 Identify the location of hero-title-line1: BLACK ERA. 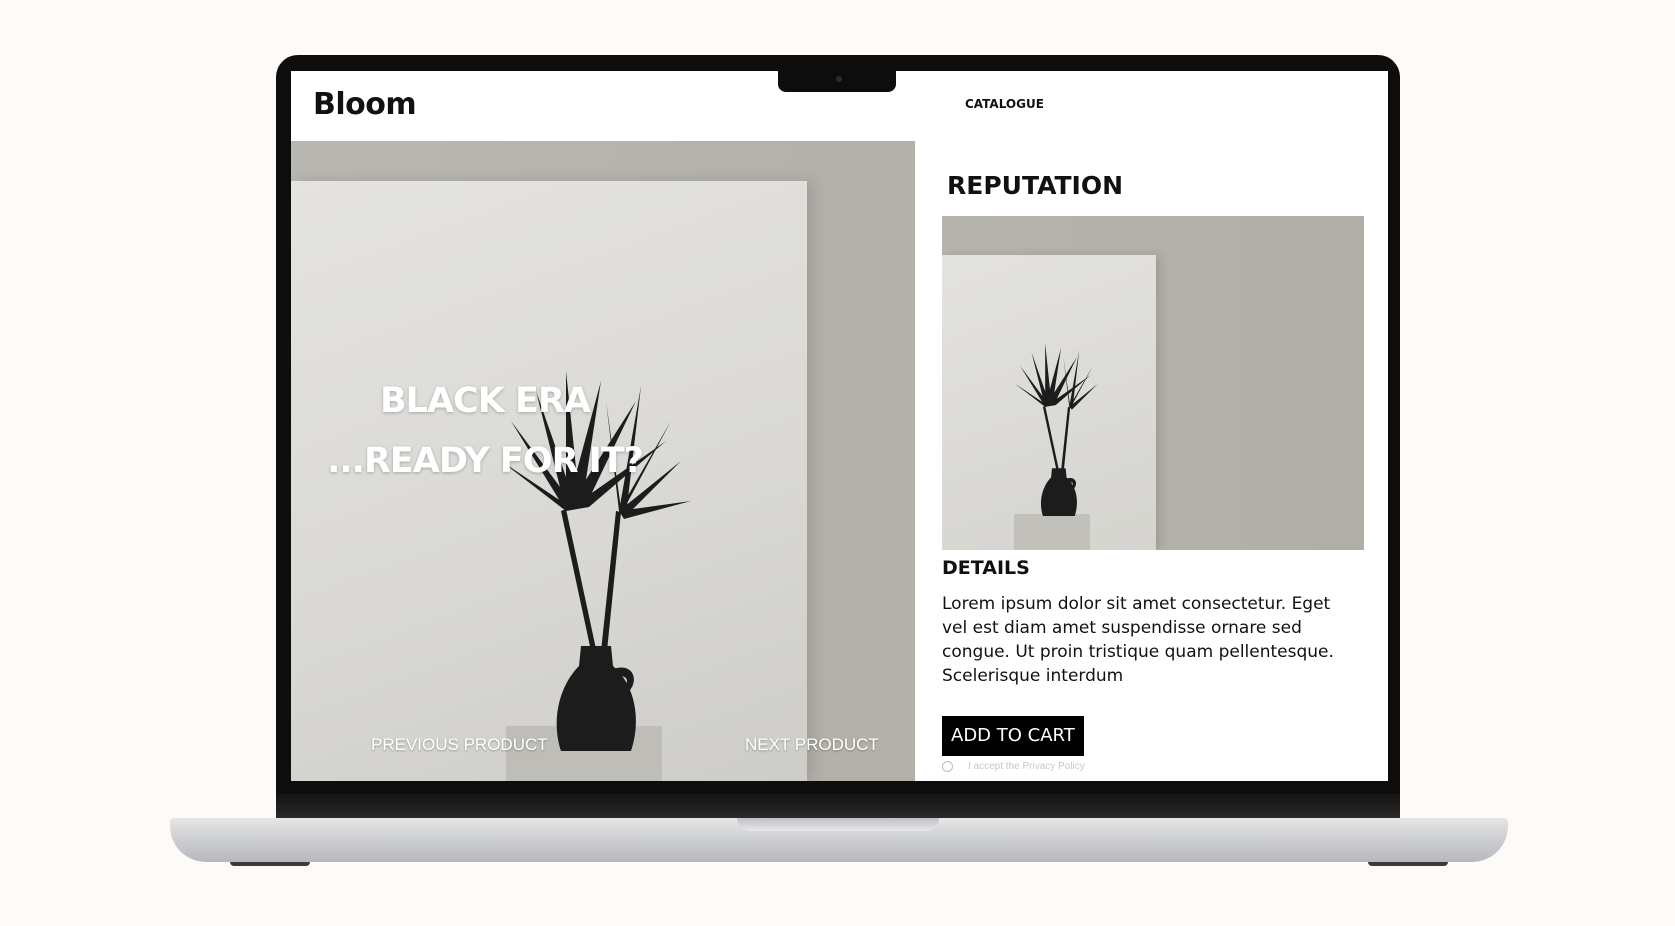
(485, 401).